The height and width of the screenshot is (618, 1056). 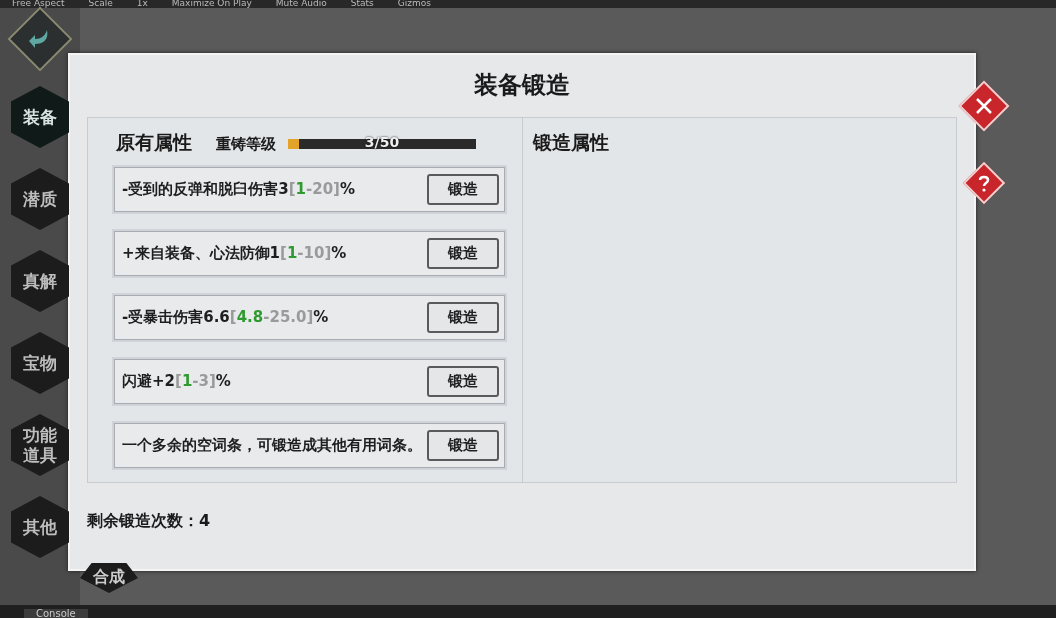 I want to click on close-icon, so click(x=984, y=106).